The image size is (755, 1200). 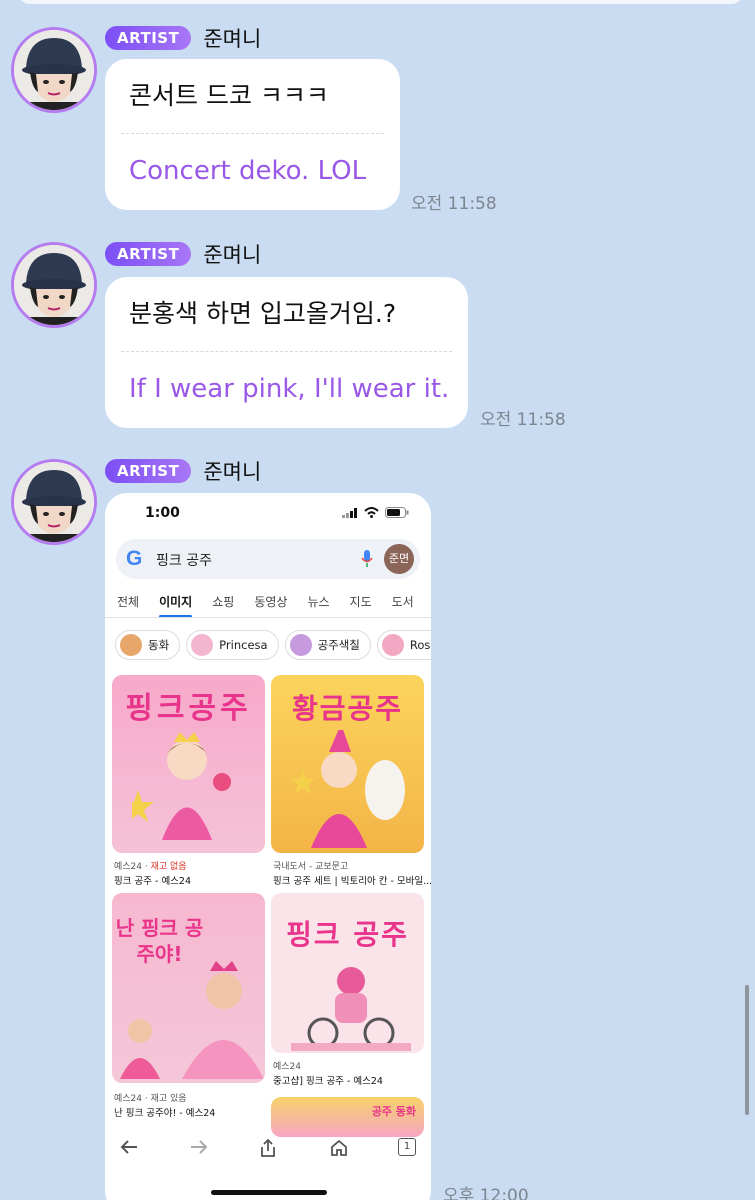 I want to click on result-image: 난 핑크 공주야!, so click(x=188, y=988).